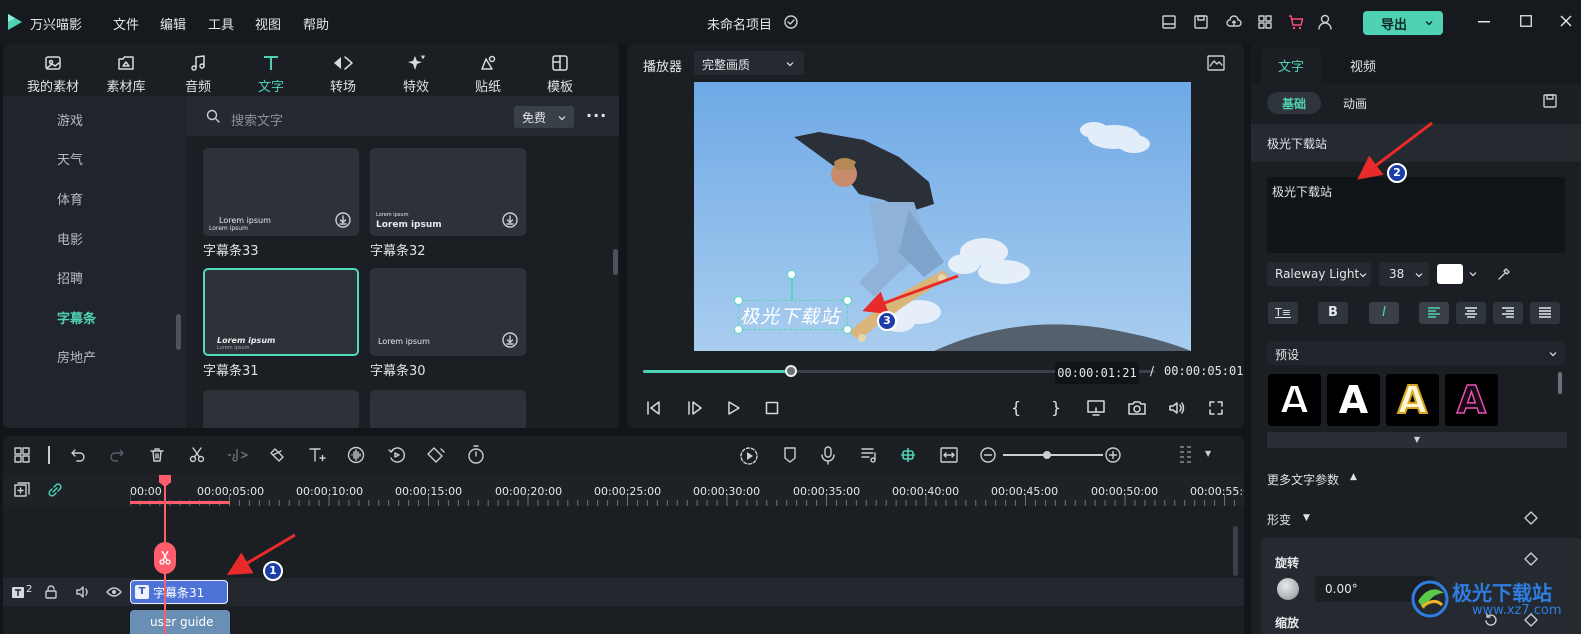 This screenshot has height=634, width=1581. What do you see at coordinates (1291, 65) in the screenshot?
I see `tab-text-props: 文字` at bounding box center [1291, 65].